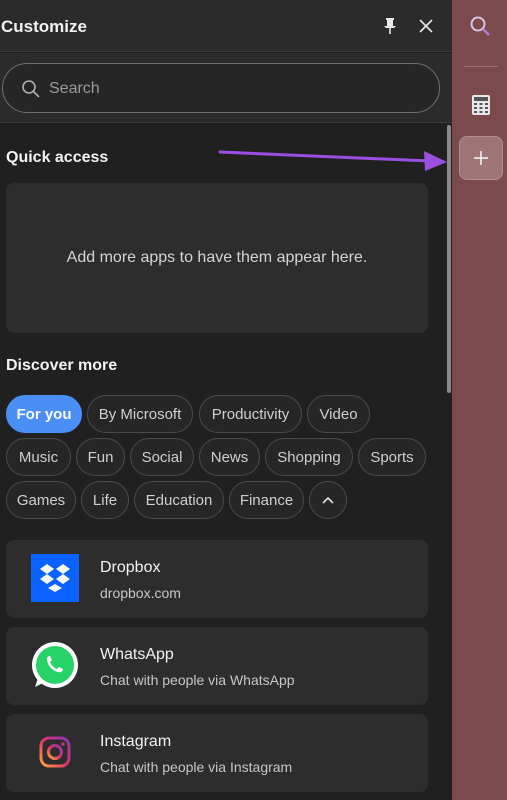  I want to click on chip-fun: Fun, so click(100, 457).